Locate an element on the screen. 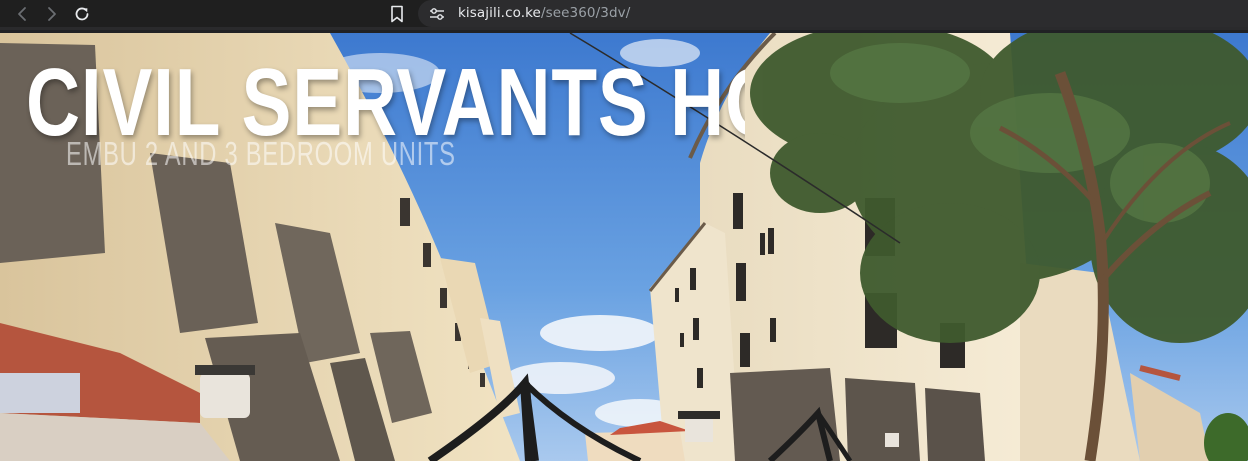 The width and height of the screenshot is (1248, 461). bookmark-icon is located at coordinates (397, 14).